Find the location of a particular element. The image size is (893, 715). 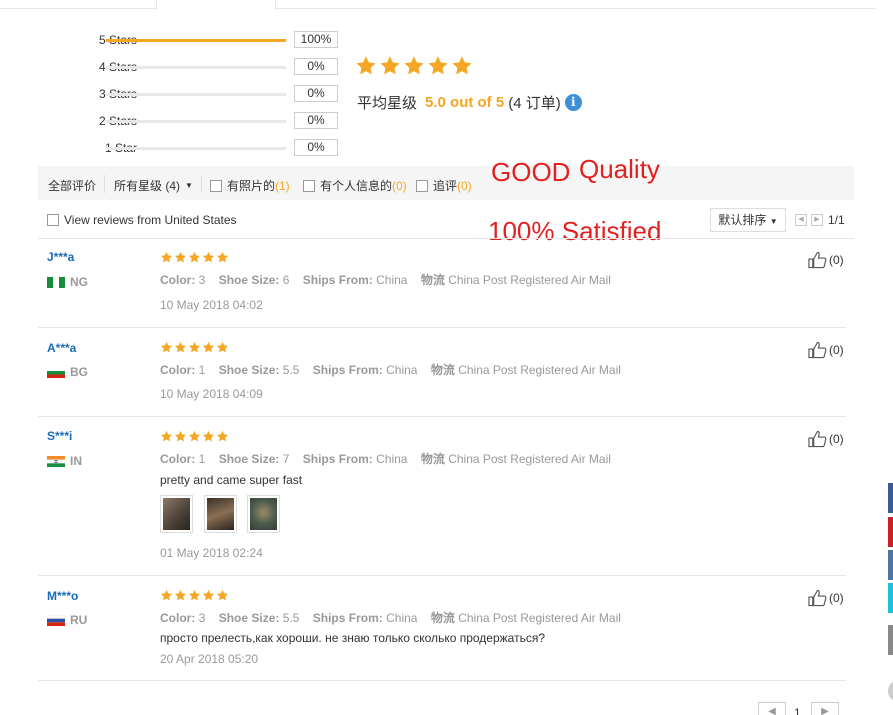

filter-label: 追评 is located at coordinates (445, 186).